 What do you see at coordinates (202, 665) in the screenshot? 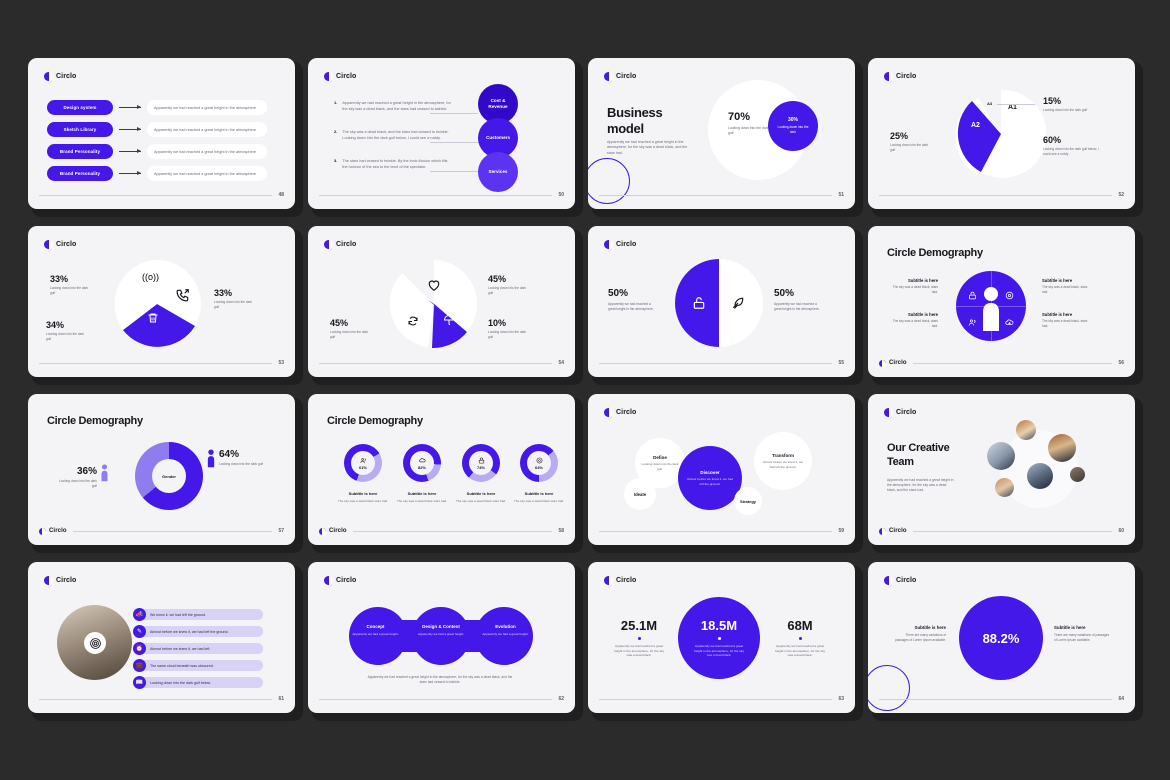
I see `list-text: The same cloud beneath was obscured.` at bounding box center [202, 665].